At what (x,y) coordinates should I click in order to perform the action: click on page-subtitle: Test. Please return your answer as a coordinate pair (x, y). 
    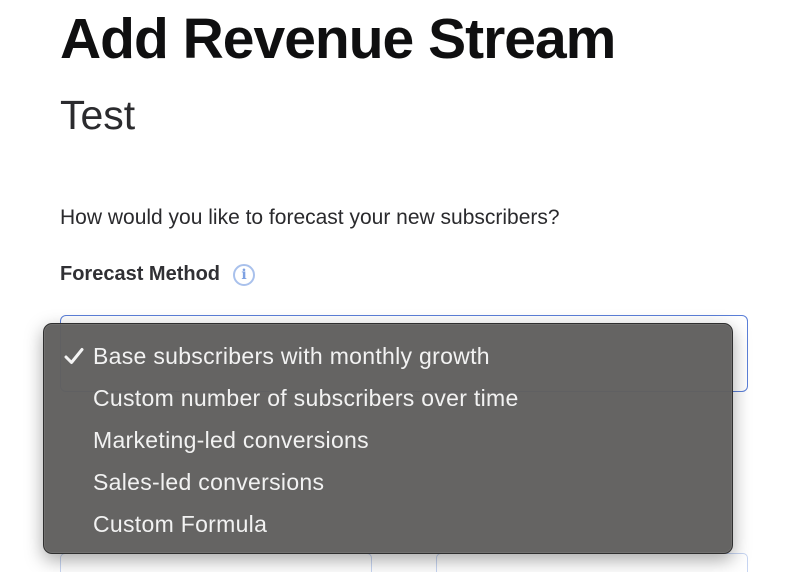
    Looking at the image, I should click on (98, 115).